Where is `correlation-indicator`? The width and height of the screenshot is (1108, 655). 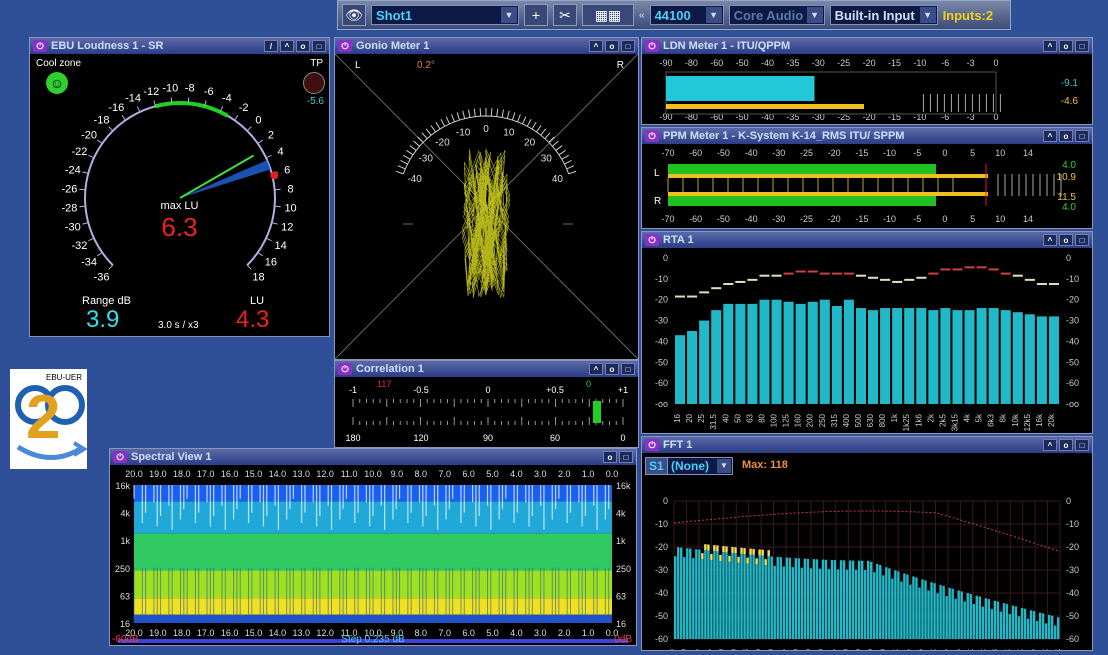 correlation-indicator is located at coordinates (597, 412).